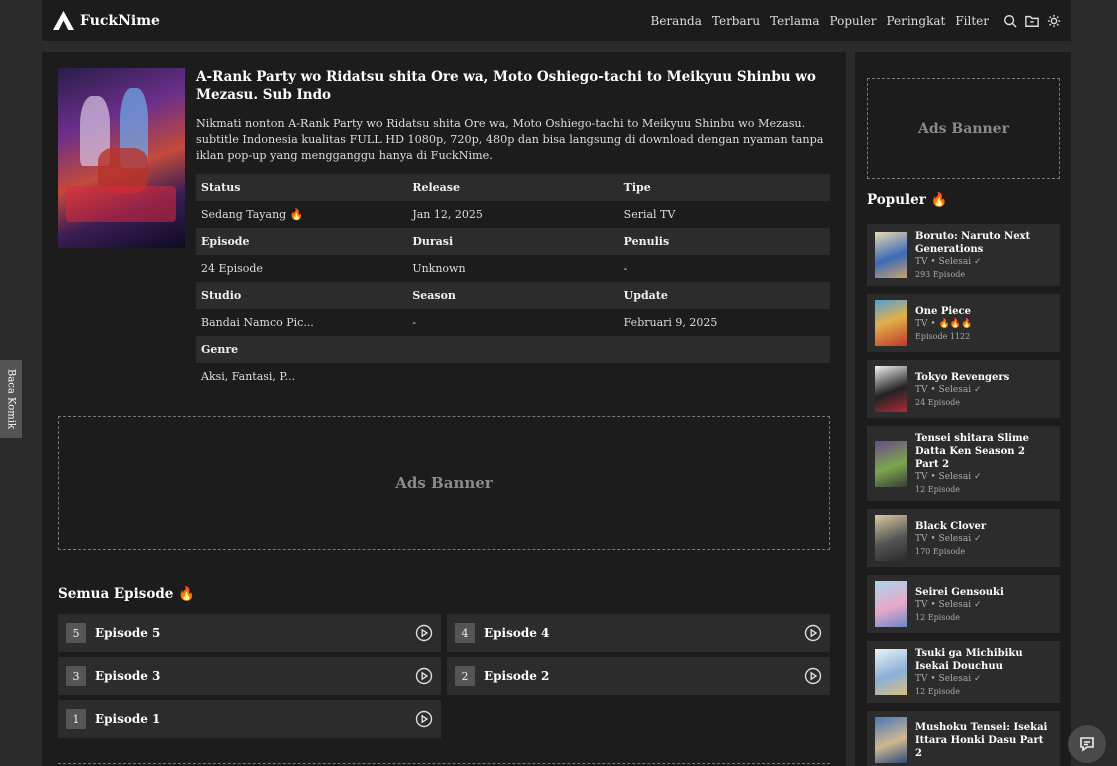 The image size is (1117, 766). I want to click on nav-link-filter: Filter, so click(972, 21).